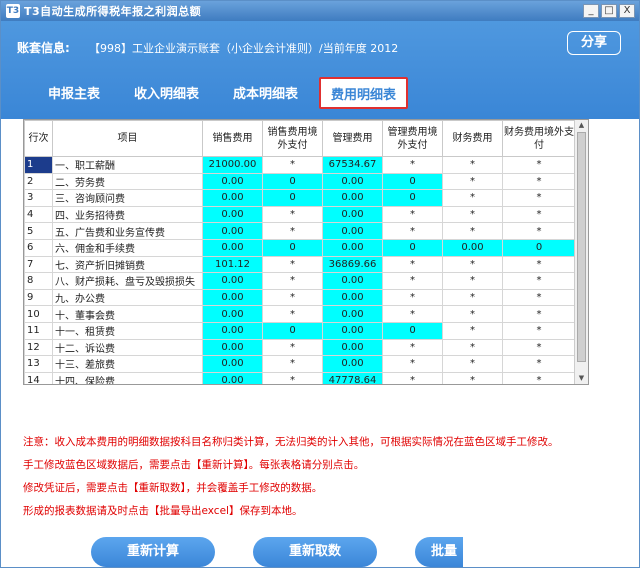  What do you see at coordinates (581, 247) in the screenshot?
I see `scroll-thumb` at bounding box center [581, 247].